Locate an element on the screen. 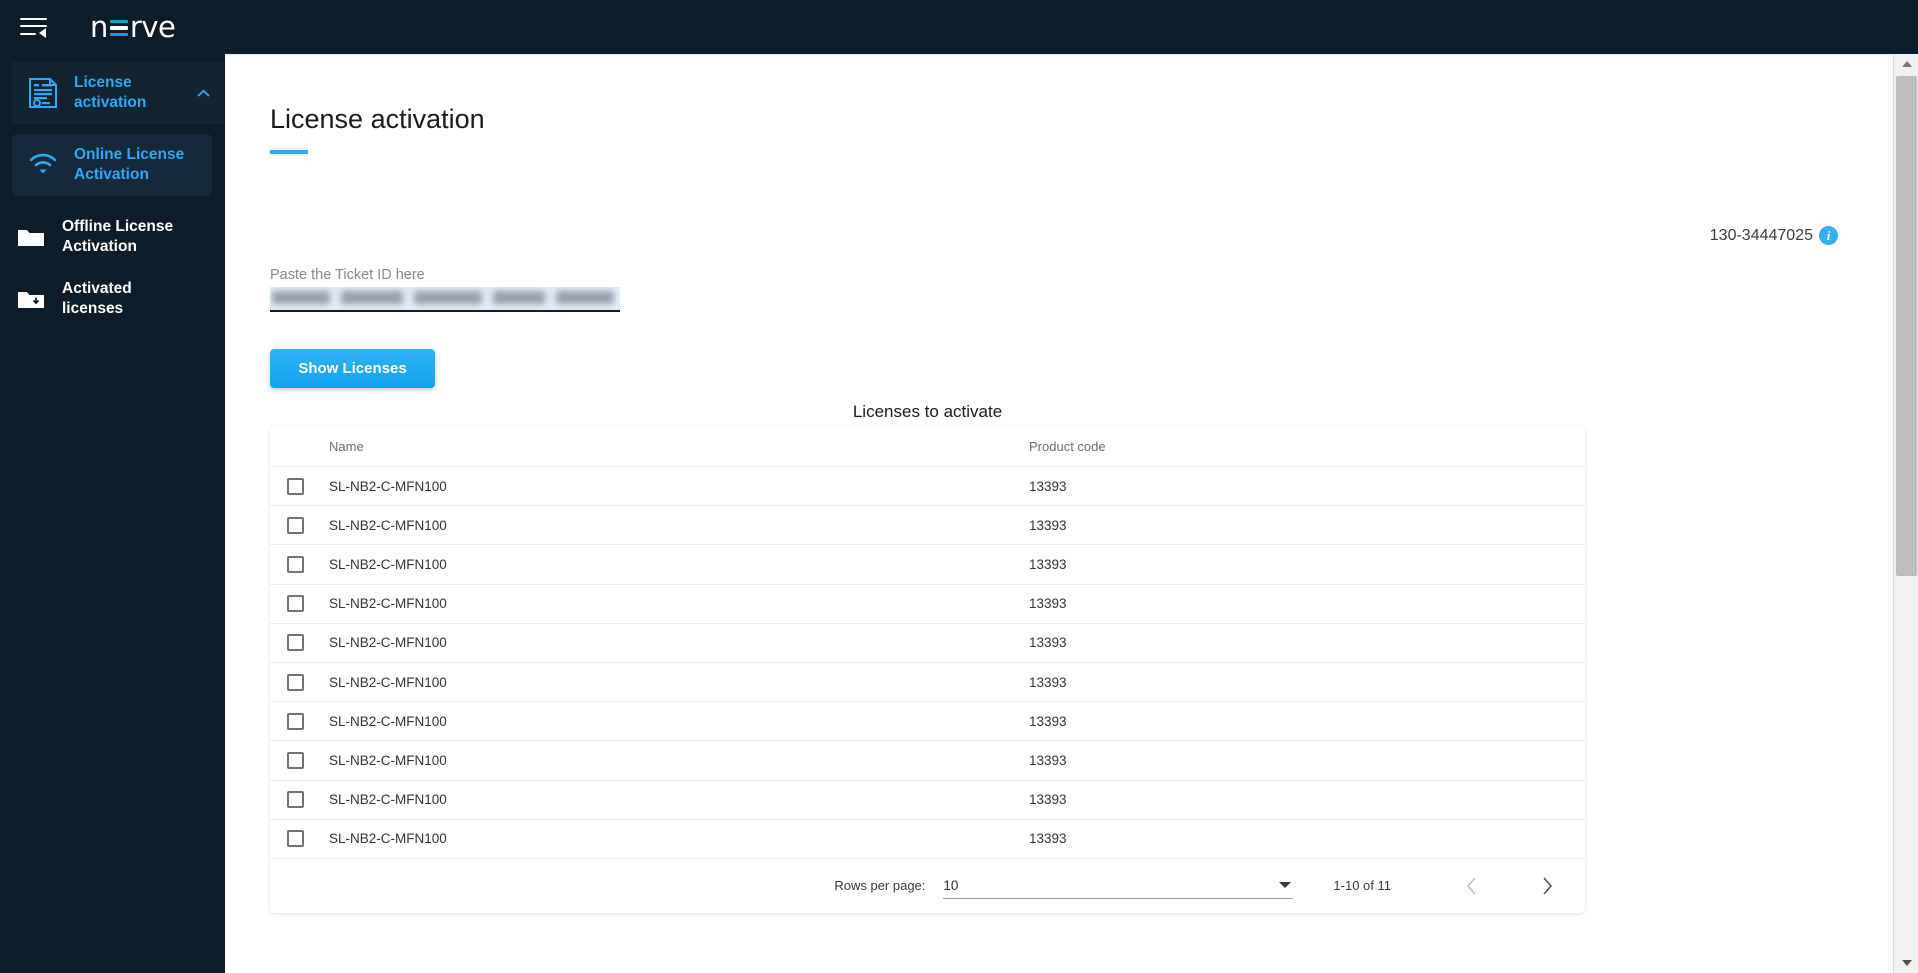  sidebar-item-license-activation: License activation is located at coordinates (118, 93).